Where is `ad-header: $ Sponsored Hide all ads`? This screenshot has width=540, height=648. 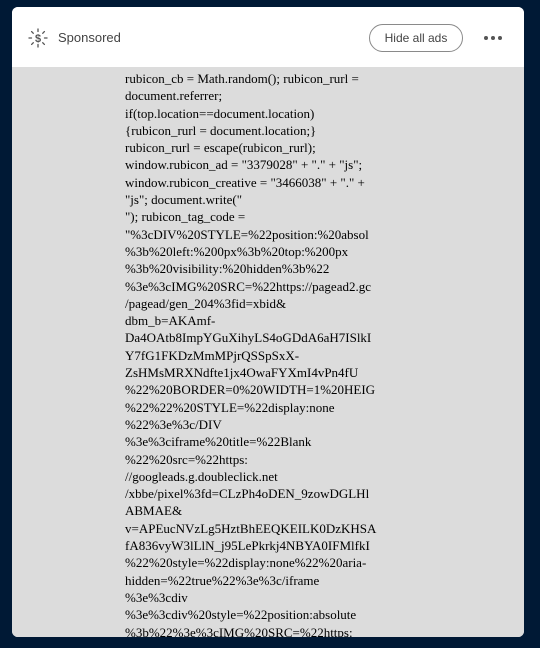
ad-header: $ Sponsored Hide all ads is located at coordinates (268, 37).